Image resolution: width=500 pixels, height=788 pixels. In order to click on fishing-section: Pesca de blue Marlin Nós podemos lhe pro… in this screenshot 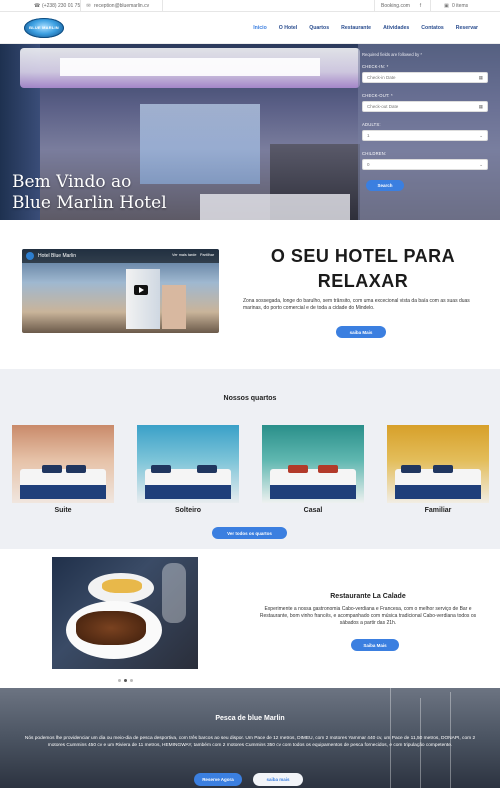, I will do `click(250, 738)`.